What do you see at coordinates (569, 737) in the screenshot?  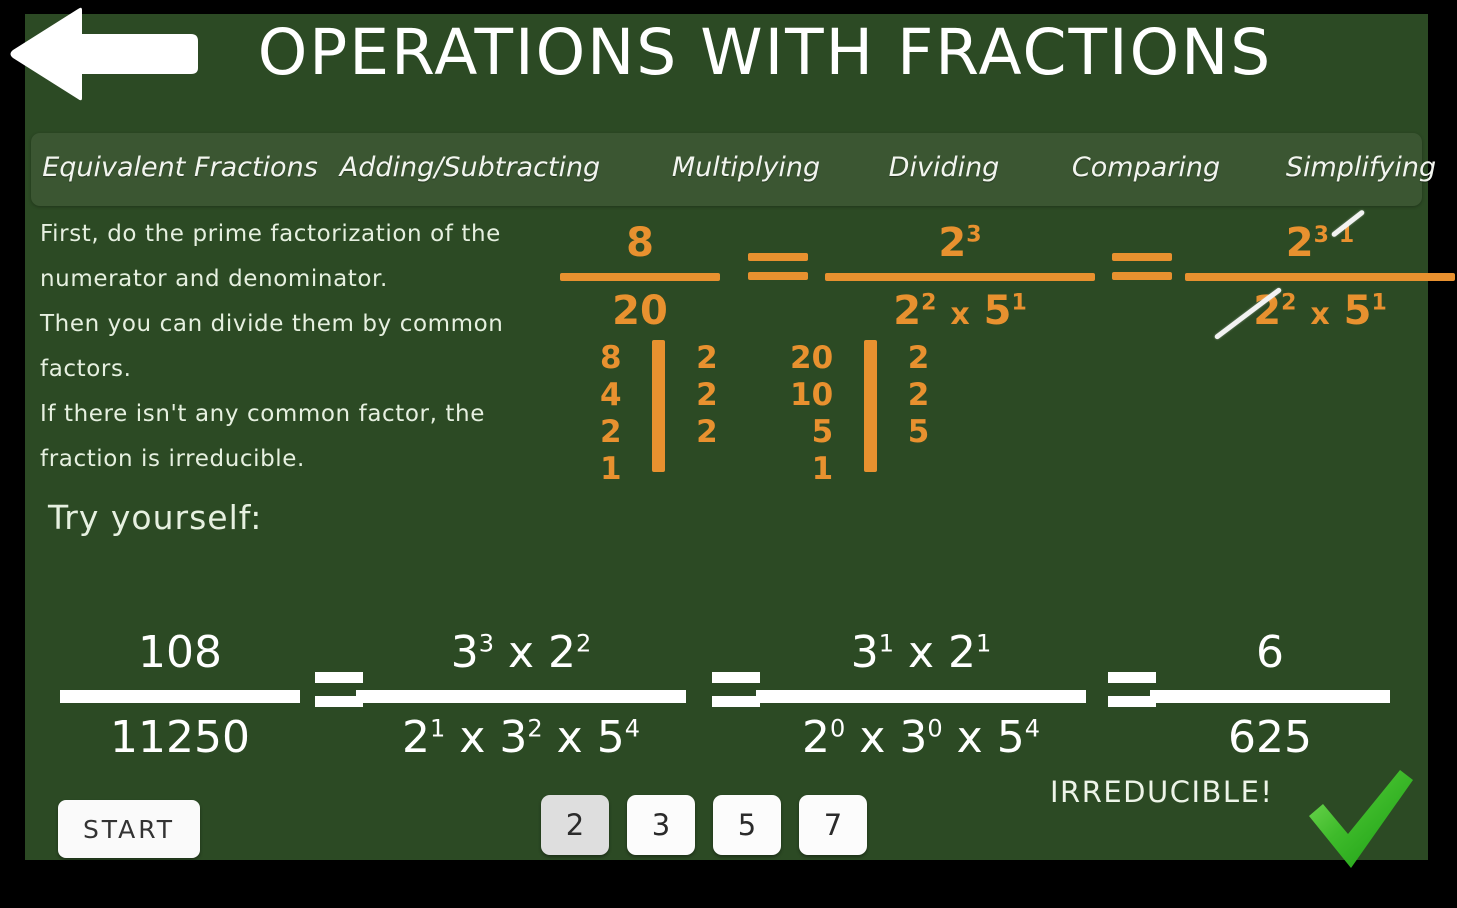 I see `practice-step2-den-times2: x` at bounding box center [569, 737].